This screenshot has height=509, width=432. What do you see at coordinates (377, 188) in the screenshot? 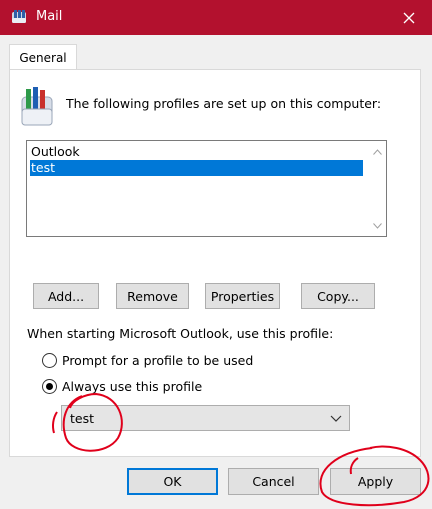
I see `list-scrollbar` at bounding box center [377, 188].